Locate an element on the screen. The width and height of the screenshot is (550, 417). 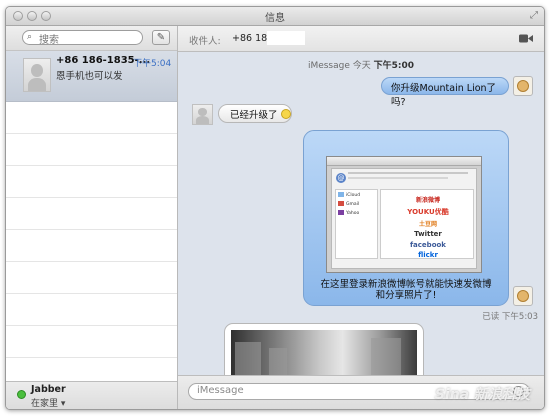
timestamp-time: 下午5:00 is located at coordinates (394, 66).